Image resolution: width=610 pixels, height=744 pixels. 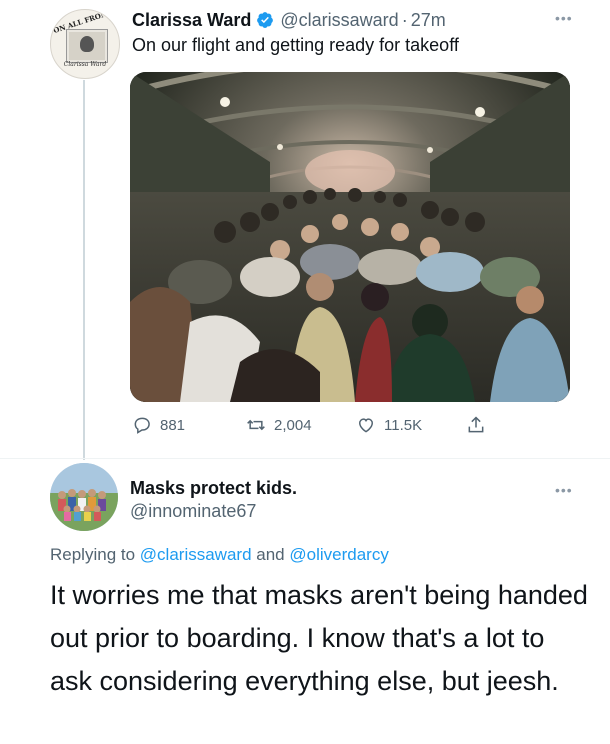 I want to click on like-count: 11.5K, so click(x=403, y=425).